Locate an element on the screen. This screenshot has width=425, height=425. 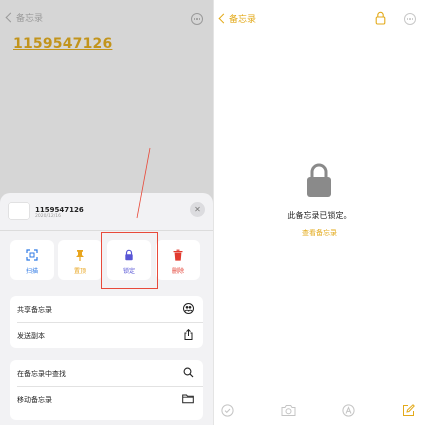
find-in-note-row: 在备忘录中查找 is located at coordinates (106, 373).